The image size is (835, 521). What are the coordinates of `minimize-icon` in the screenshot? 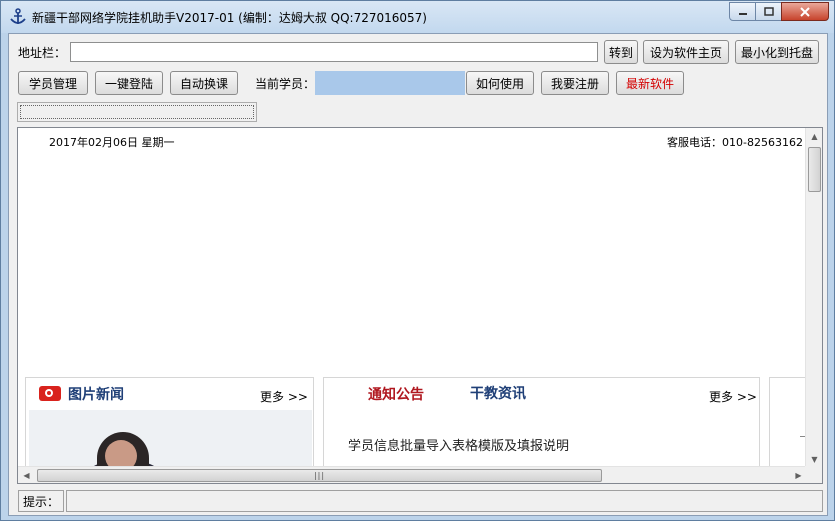 It's located at (742, 13).